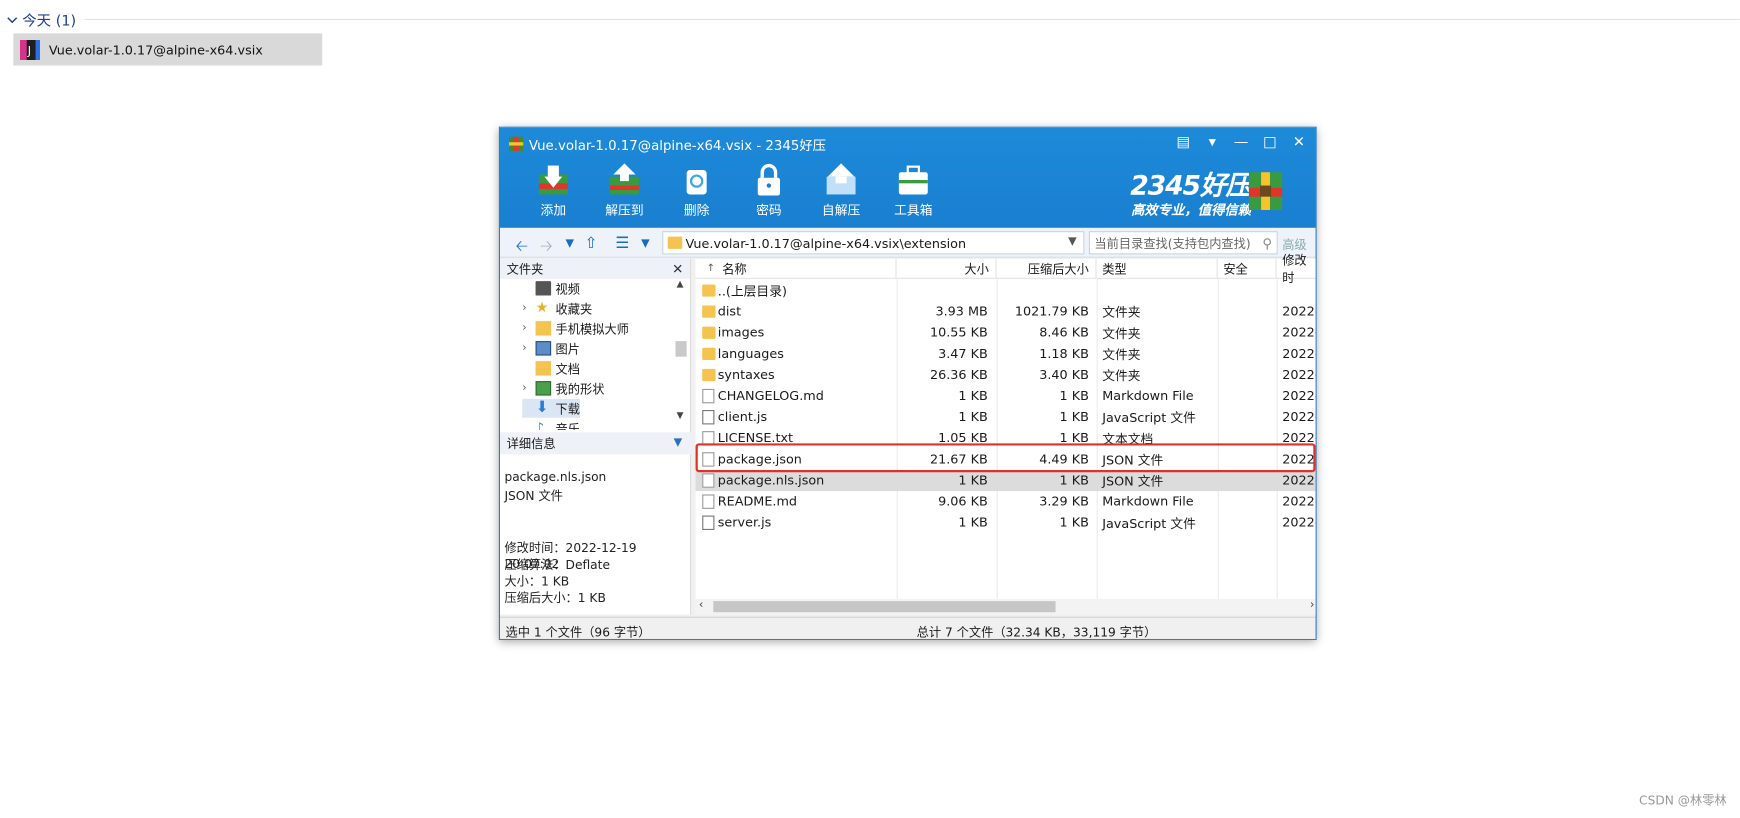 The width and height of the screenshot is (1740, 818). Describe the element at coordinates (542, 407) in the screenshot. I see `download-icon: ⬇` at that location.